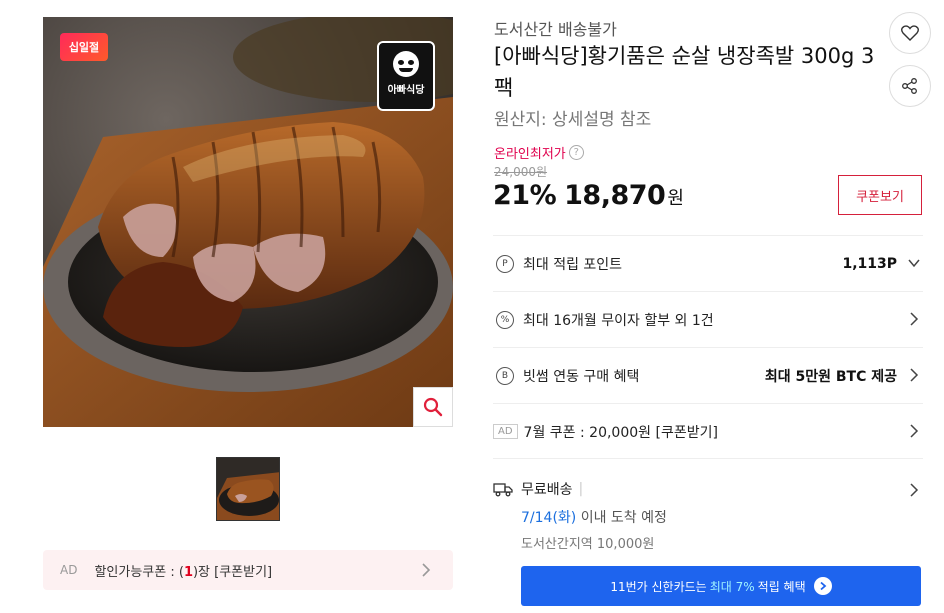 The image size is (944, 613). I want to click on point-icon: P, so click(505, 263).